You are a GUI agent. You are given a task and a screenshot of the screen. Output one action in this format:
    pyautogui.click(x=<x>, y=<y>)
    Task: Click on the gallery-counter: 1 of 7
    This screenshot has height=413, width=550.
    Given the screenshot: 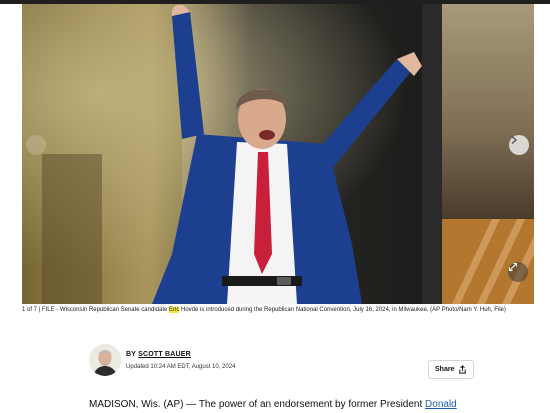 What is the action you would take?
    pyautogui.click(x=30, y=310)
    